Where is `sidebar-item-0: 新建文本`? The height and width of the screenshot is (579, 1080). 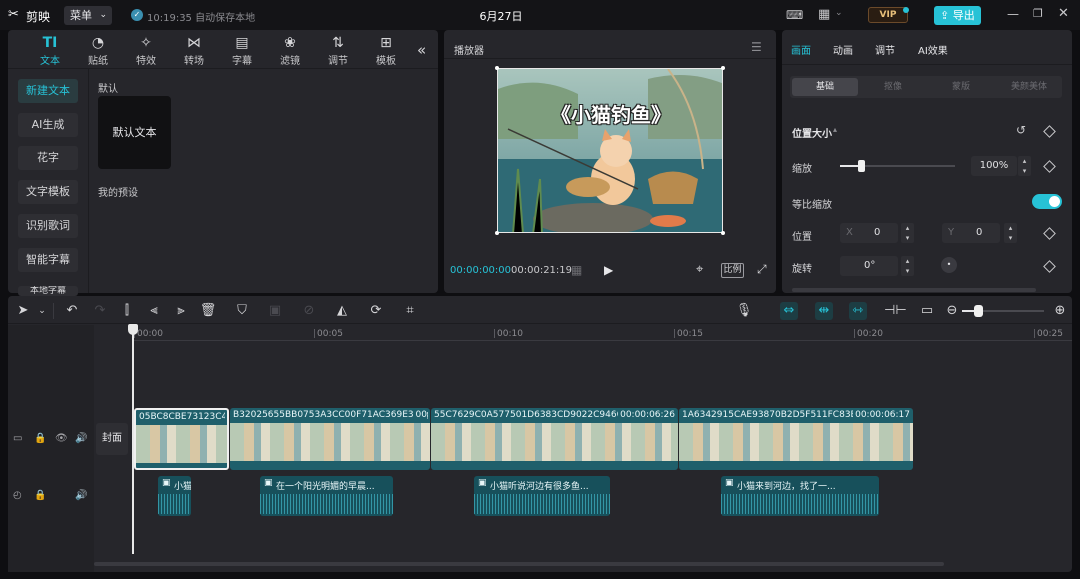
sidebar-item-0: 新建文本 is located at coordinates (48, 91).